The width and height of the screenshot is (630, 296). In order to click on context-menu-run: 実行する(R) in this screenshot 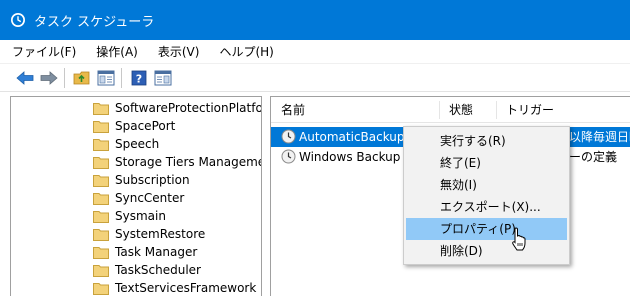, I will do `click(486, 141)`.